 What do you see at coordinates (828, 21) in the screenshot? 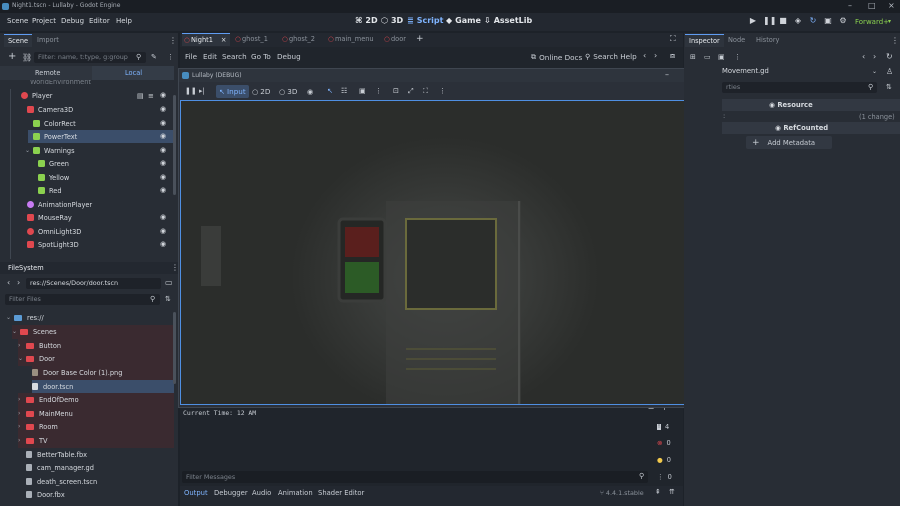
I see `movie-maker-icon: ▣` at bounding box center [828, 21].